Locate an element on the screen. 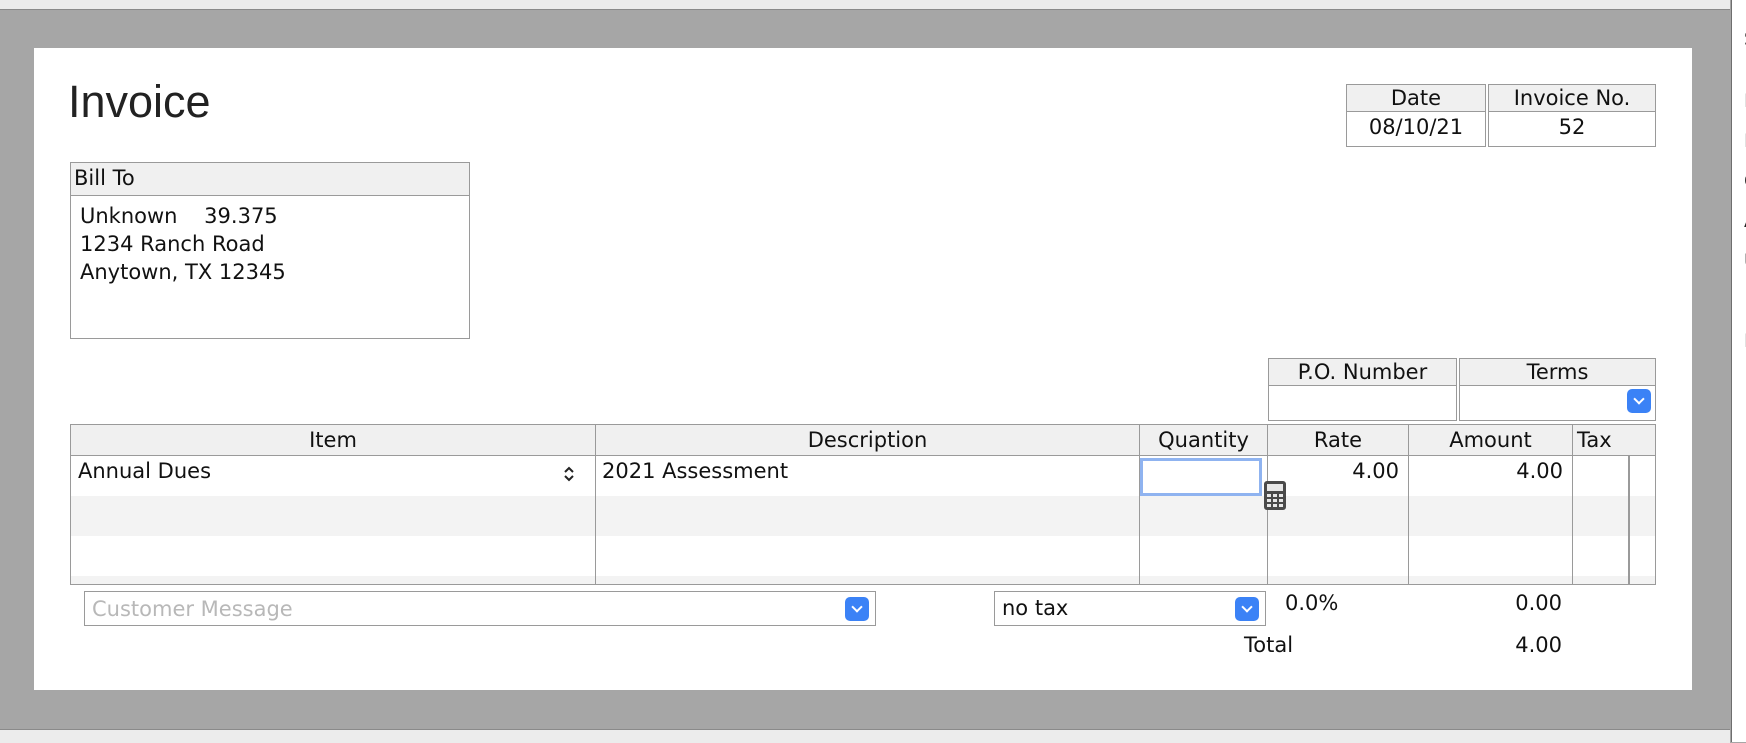 The width and height of the screenshot is (1746, 743). column-header-item: Item is located at coordinates (333, 440).